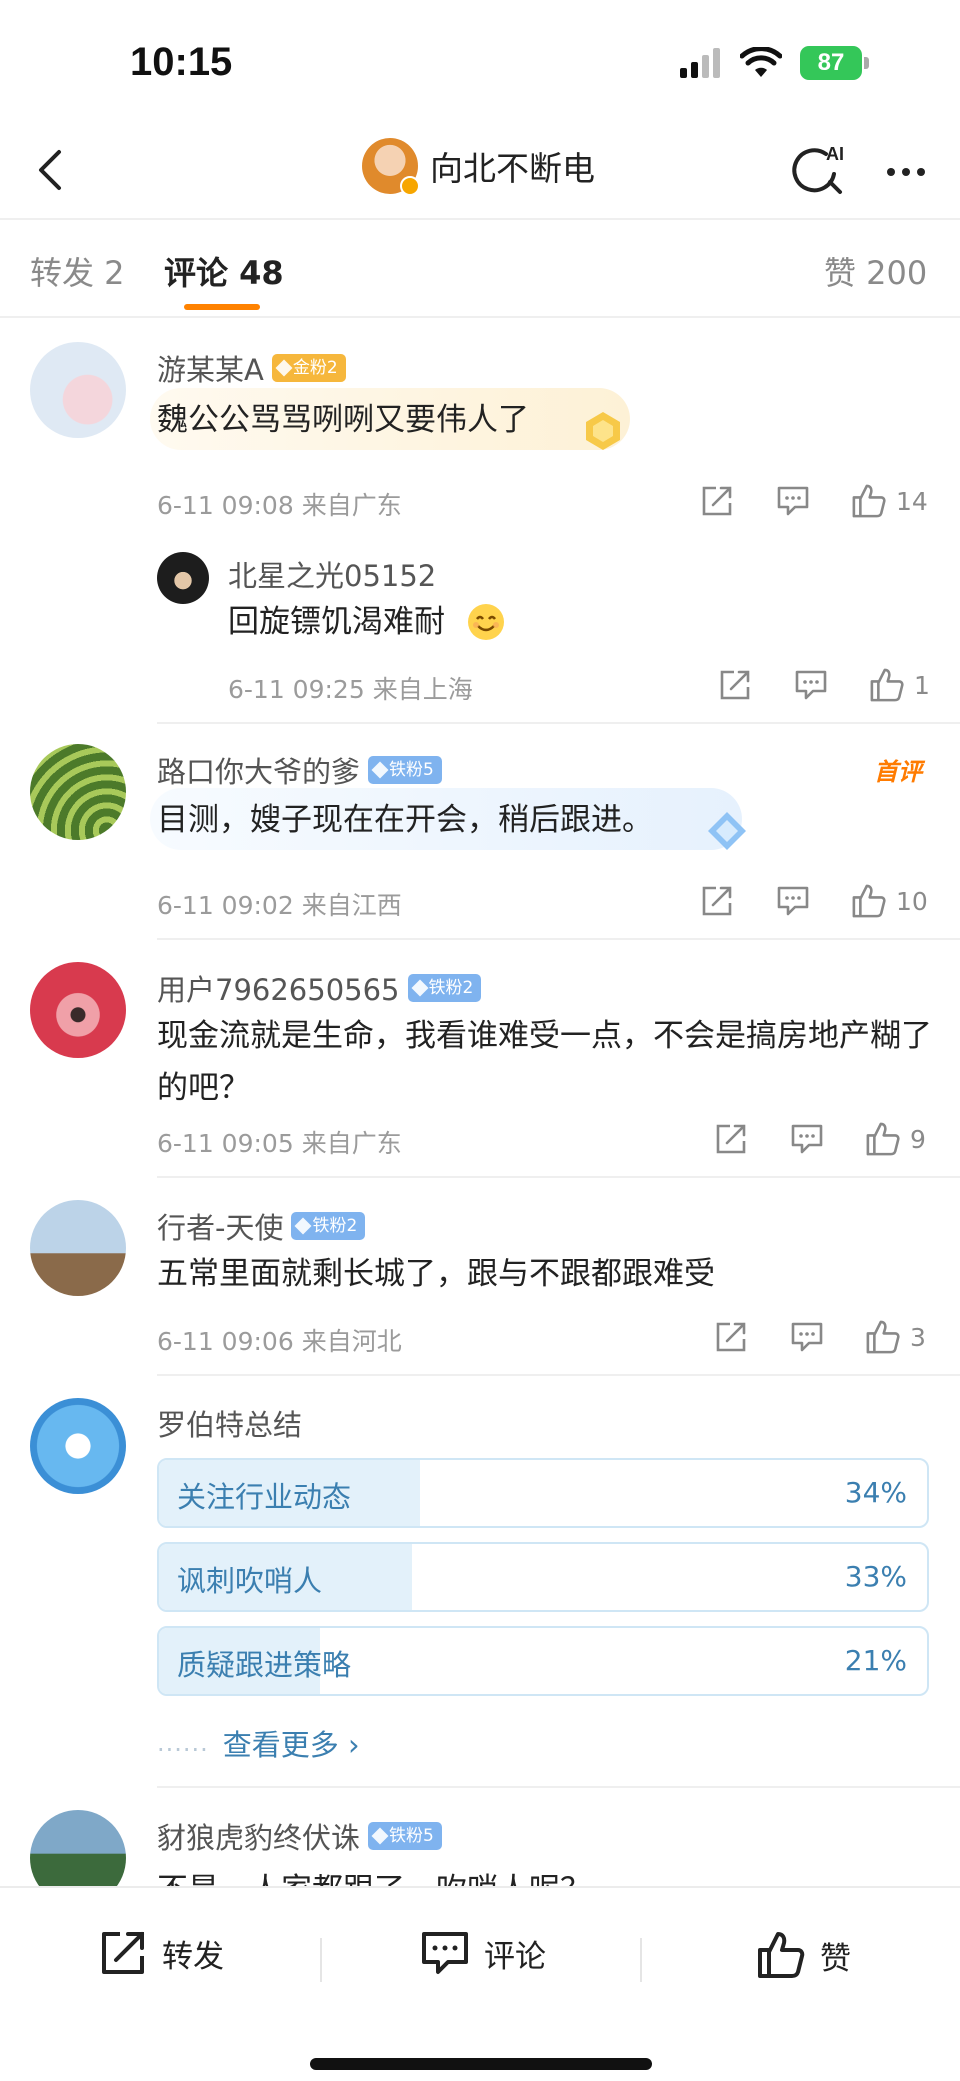 The width and height of the screenshot is (960, 2081). I want to click on battery-icon: 87, so click(834, 63).